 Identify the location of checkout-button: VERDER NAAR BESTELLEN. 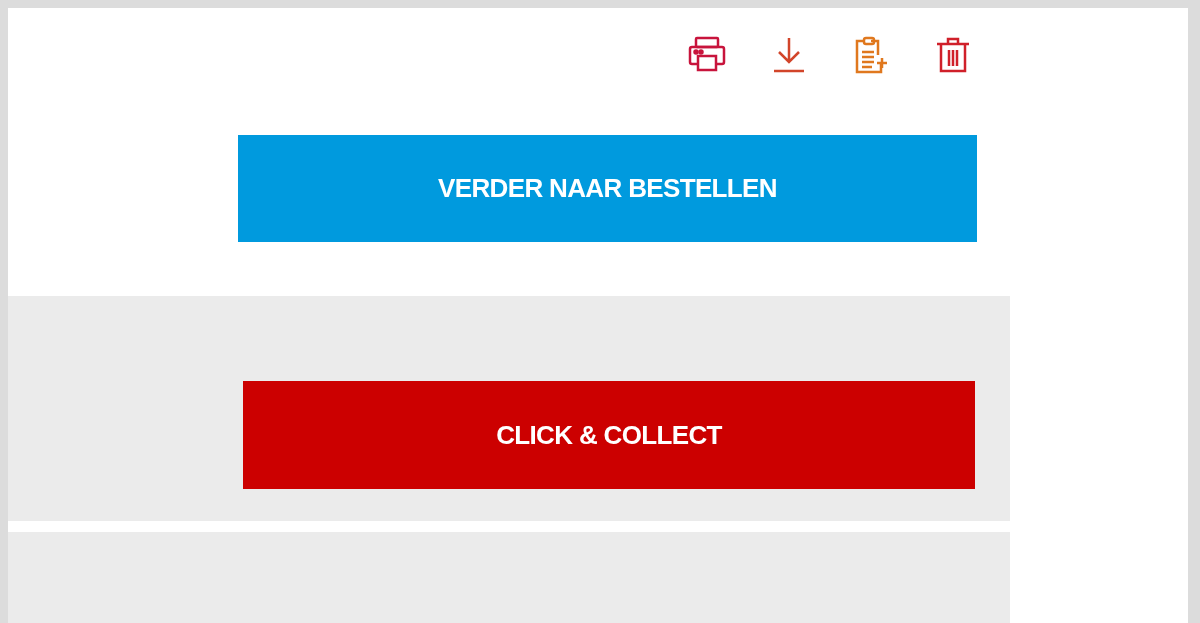
(607, 188).